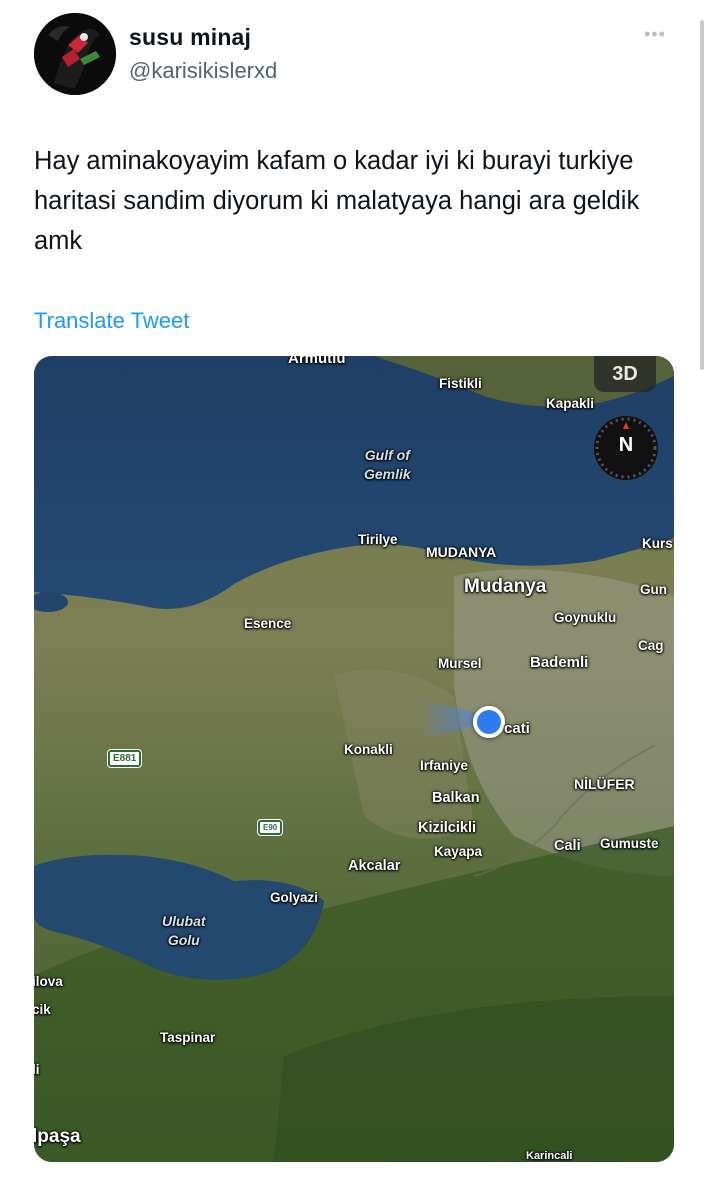  Describe the element at coordinates (387, 464) in the screenshot. I see `map-label-water: Gulf of Gemlik` at that location.